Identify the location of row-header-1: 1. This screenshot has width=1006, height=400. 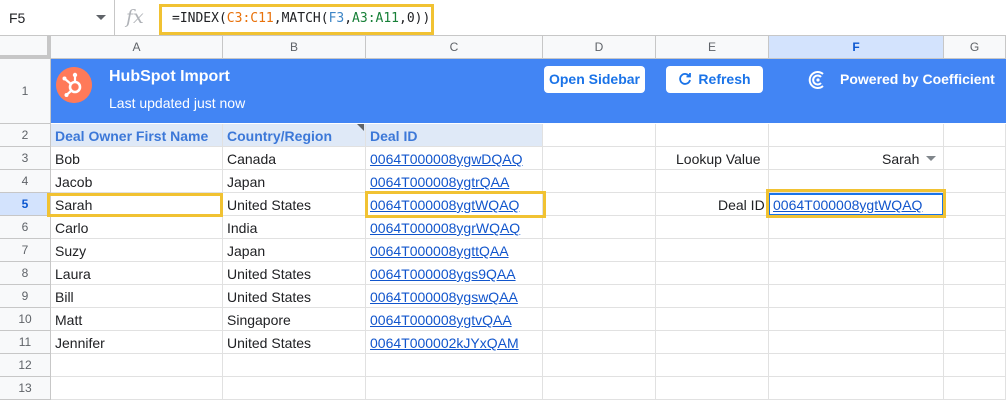
(25, 91).